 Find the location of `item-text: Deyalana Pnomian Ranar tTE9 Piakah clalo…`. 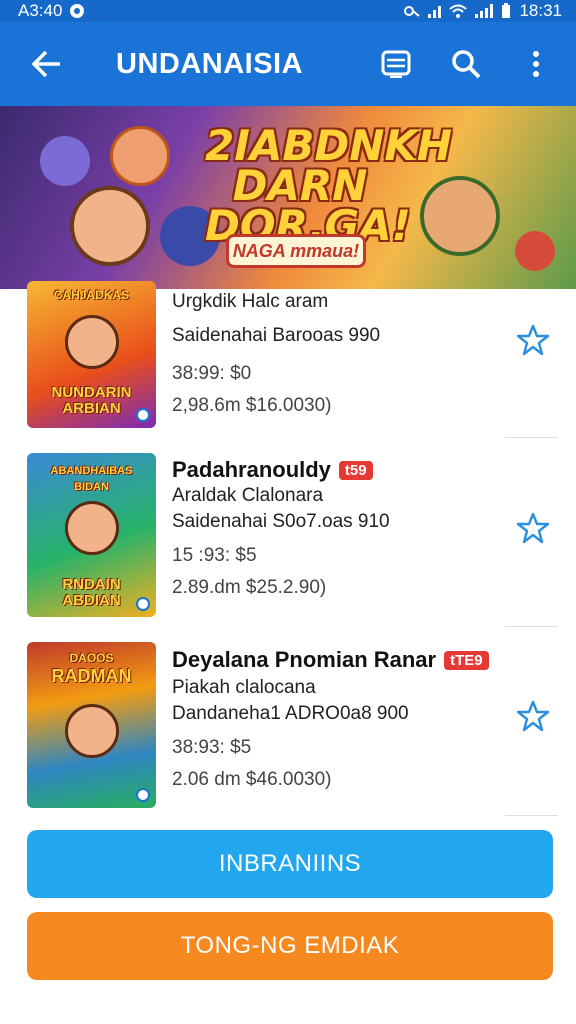

item-text: Deyalana Pnomian Ranar tTE9 Piakah clalo… is located at coordinates (337, 719).